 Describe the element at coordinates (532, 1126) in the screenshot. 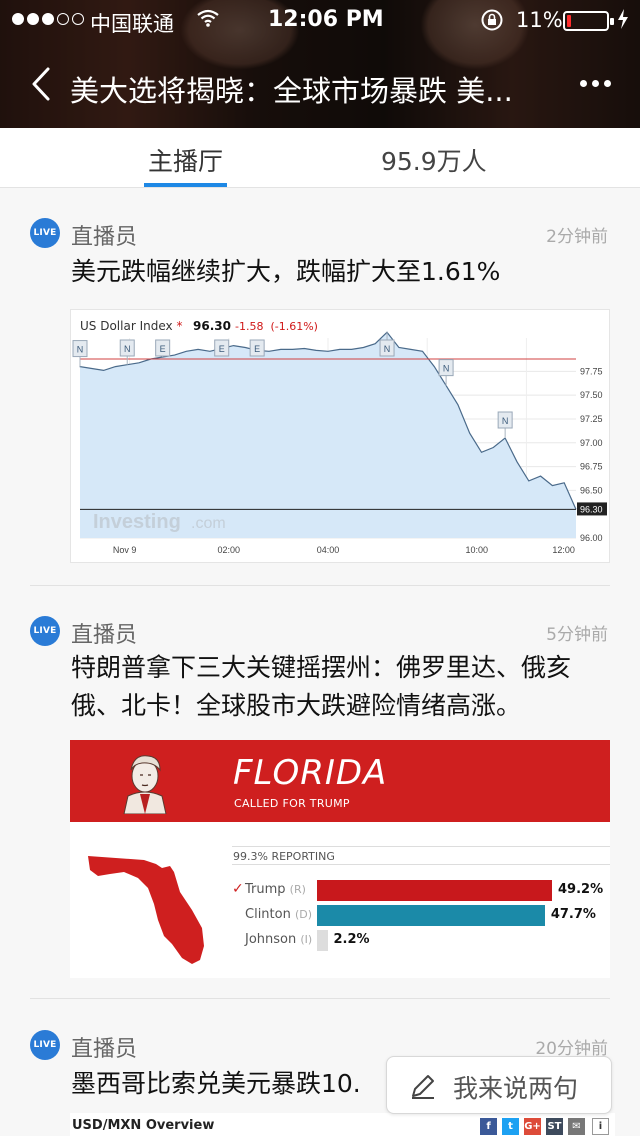

I see `google-plus-share-icon: G+` at that location.